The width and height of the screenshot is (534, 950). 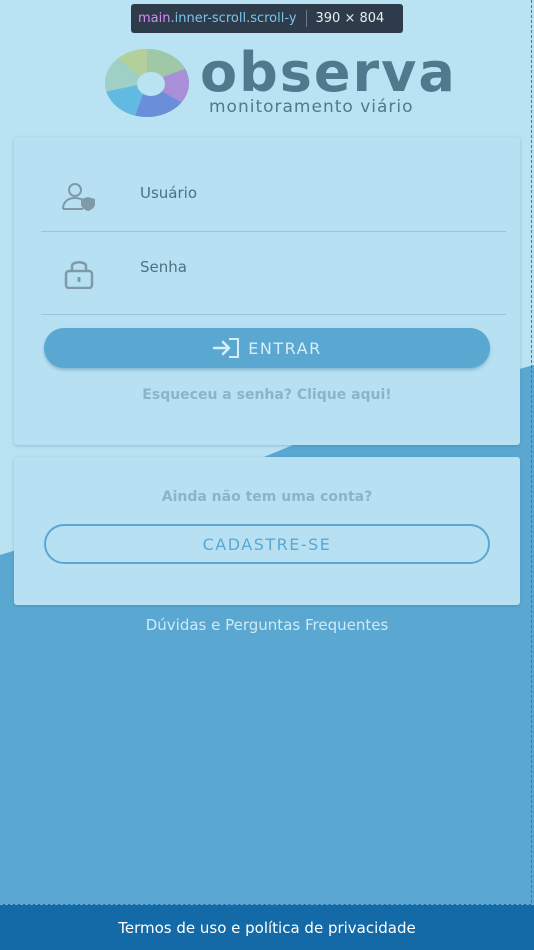 I want to click on observa-logo: observa monitoramento viário, so click(x=279, y=80).